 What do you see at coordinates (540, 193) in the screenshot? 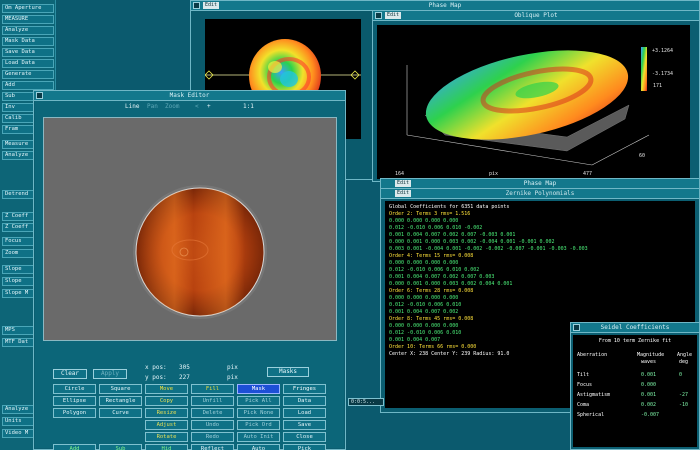
I see `zernike-subtitle: Zernike Polynomials` at bounding box center [540, 193].